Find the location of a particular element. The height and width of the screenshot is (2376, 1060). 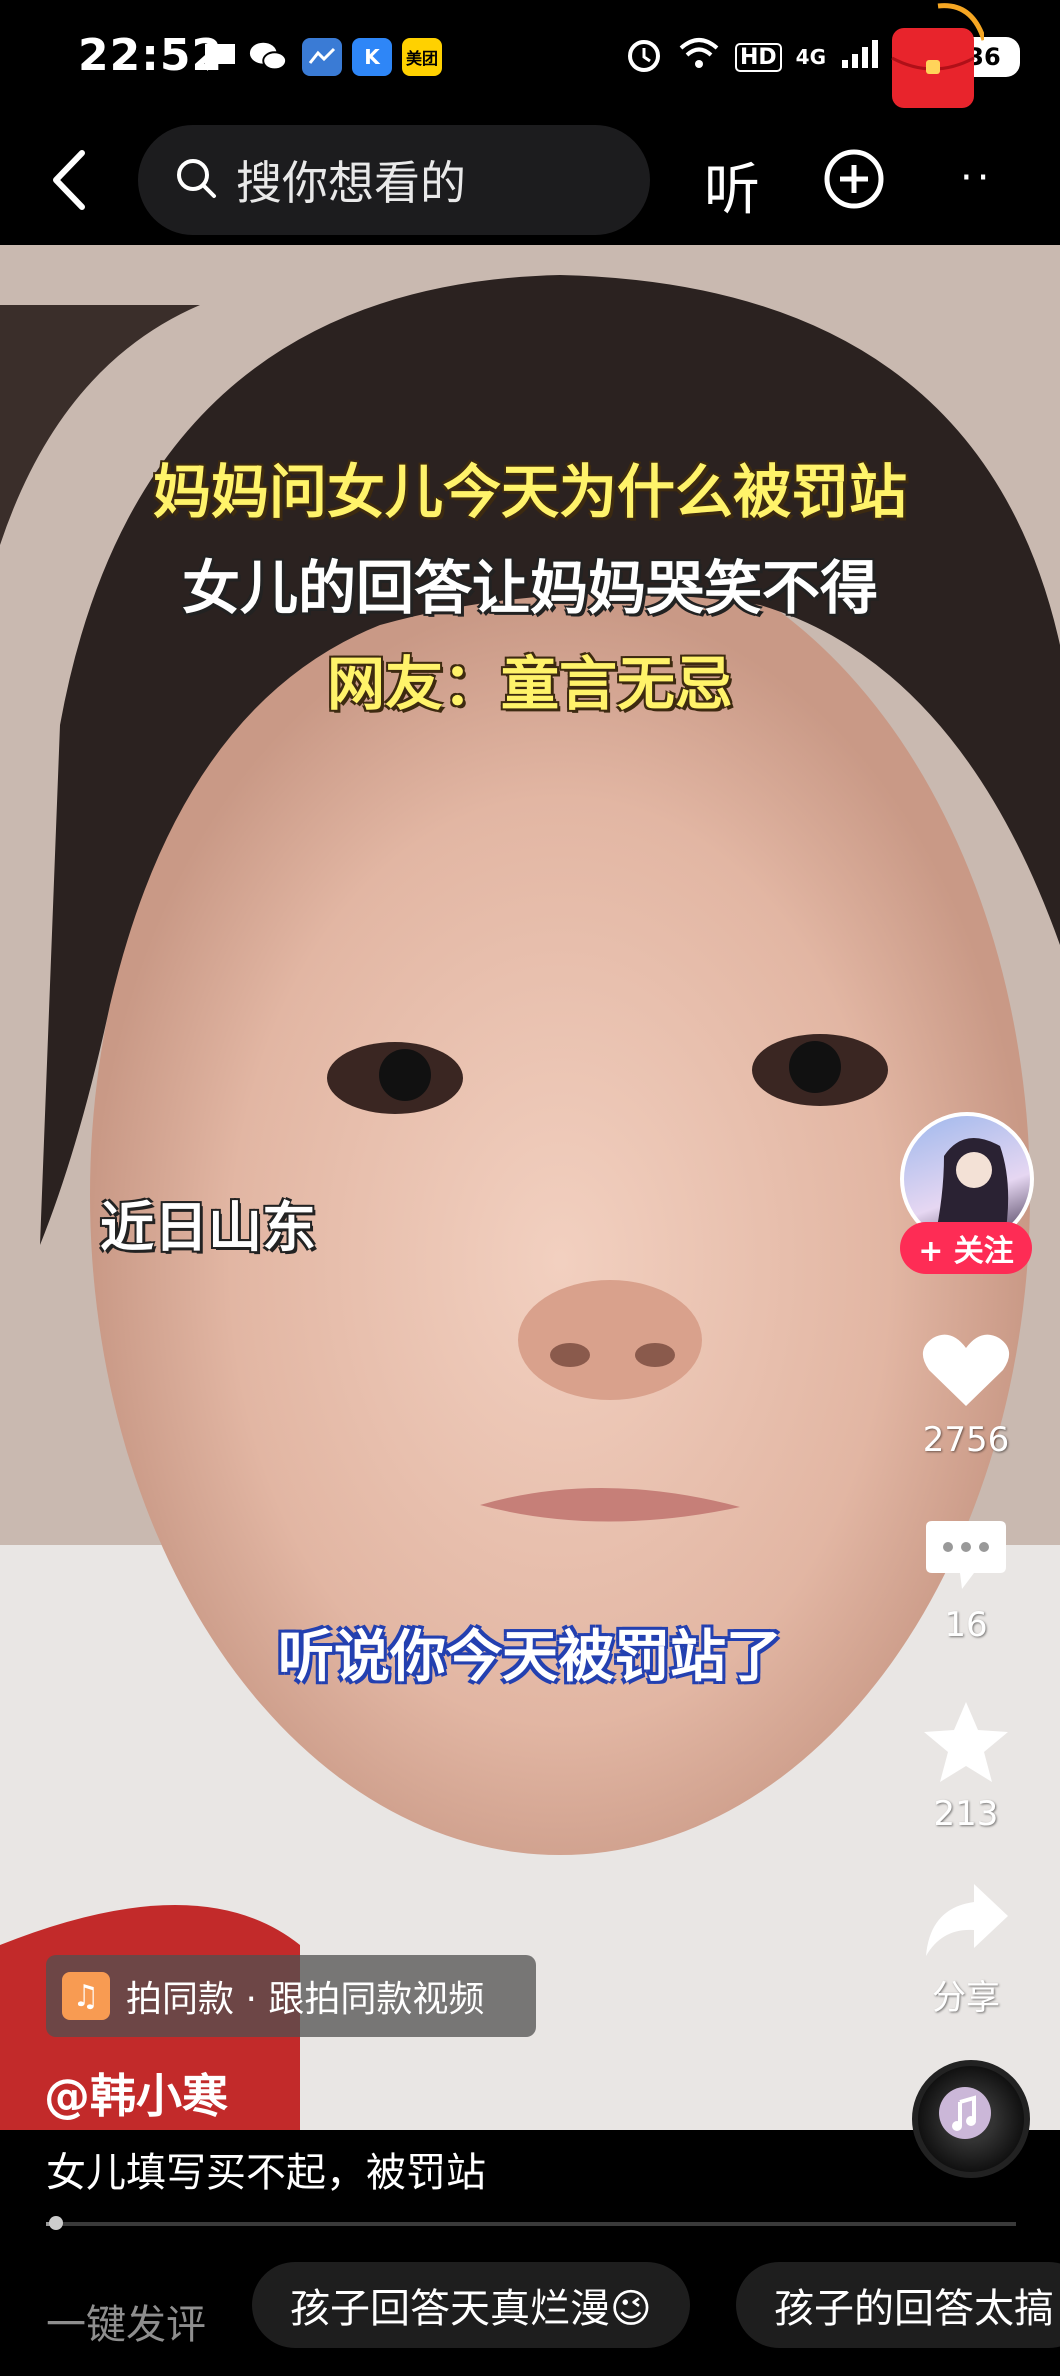

quick-comment-label: 一键发评 is located at coordinates (126, 2321).